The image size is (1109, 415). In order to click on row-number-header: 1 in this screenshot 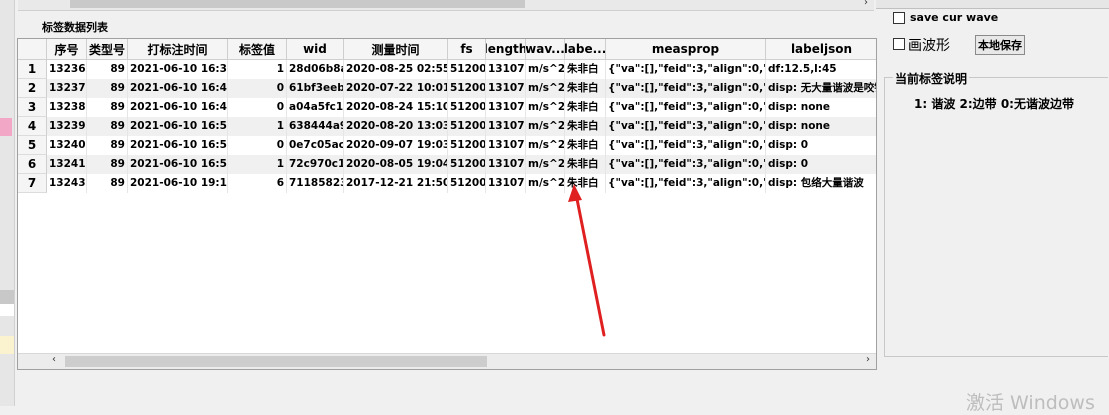, I will do `click(32, 69)`.